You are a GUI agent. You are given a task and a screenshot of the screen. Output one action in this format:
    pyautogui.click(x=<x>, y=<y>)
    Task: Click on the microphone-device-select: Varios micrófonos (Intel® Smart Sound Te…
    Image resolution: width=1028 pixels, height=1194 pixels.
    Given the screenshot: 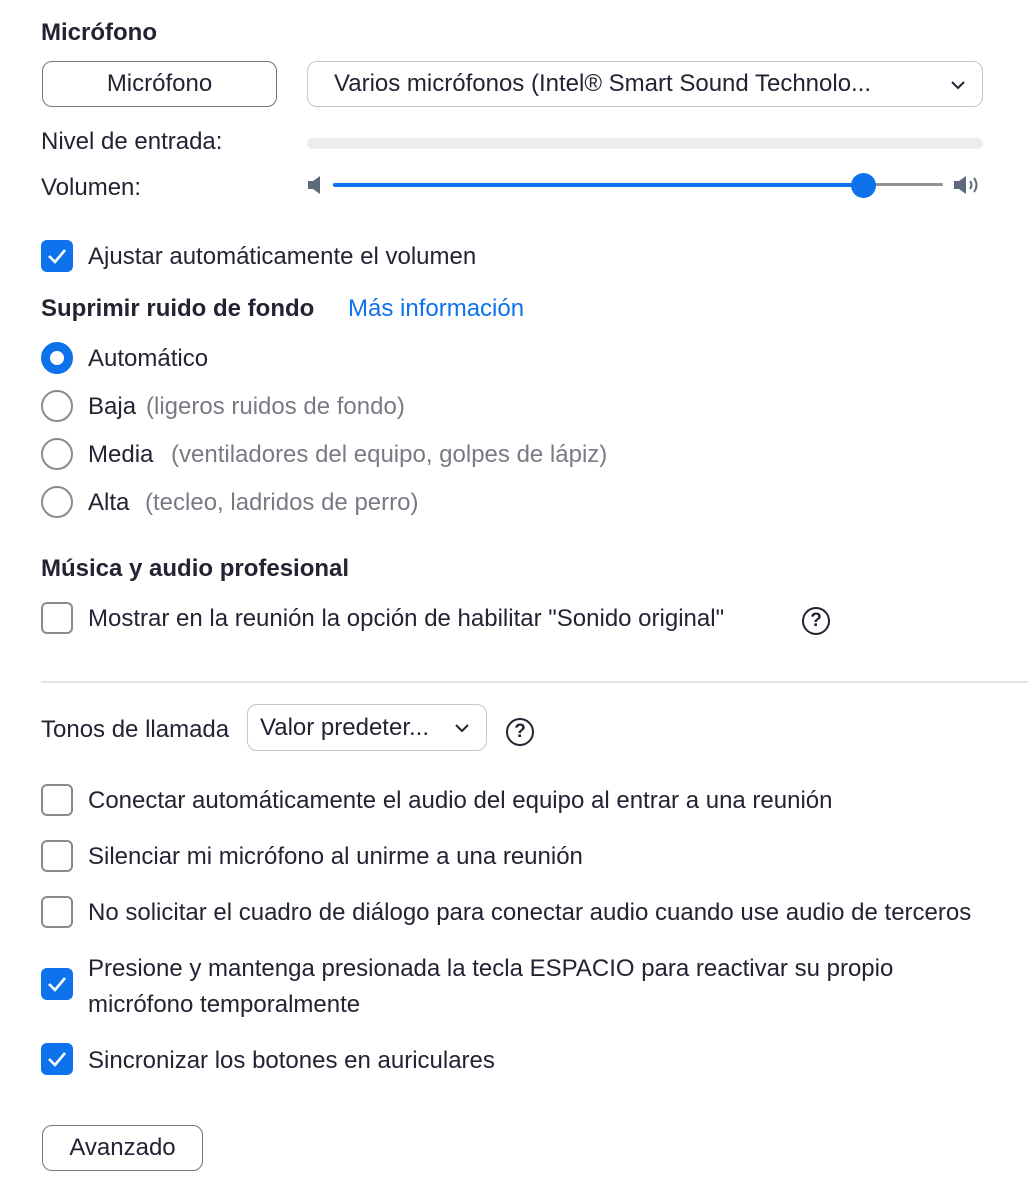 What is the action you would take?
    pyautogui.click(x=645, y=84)
    